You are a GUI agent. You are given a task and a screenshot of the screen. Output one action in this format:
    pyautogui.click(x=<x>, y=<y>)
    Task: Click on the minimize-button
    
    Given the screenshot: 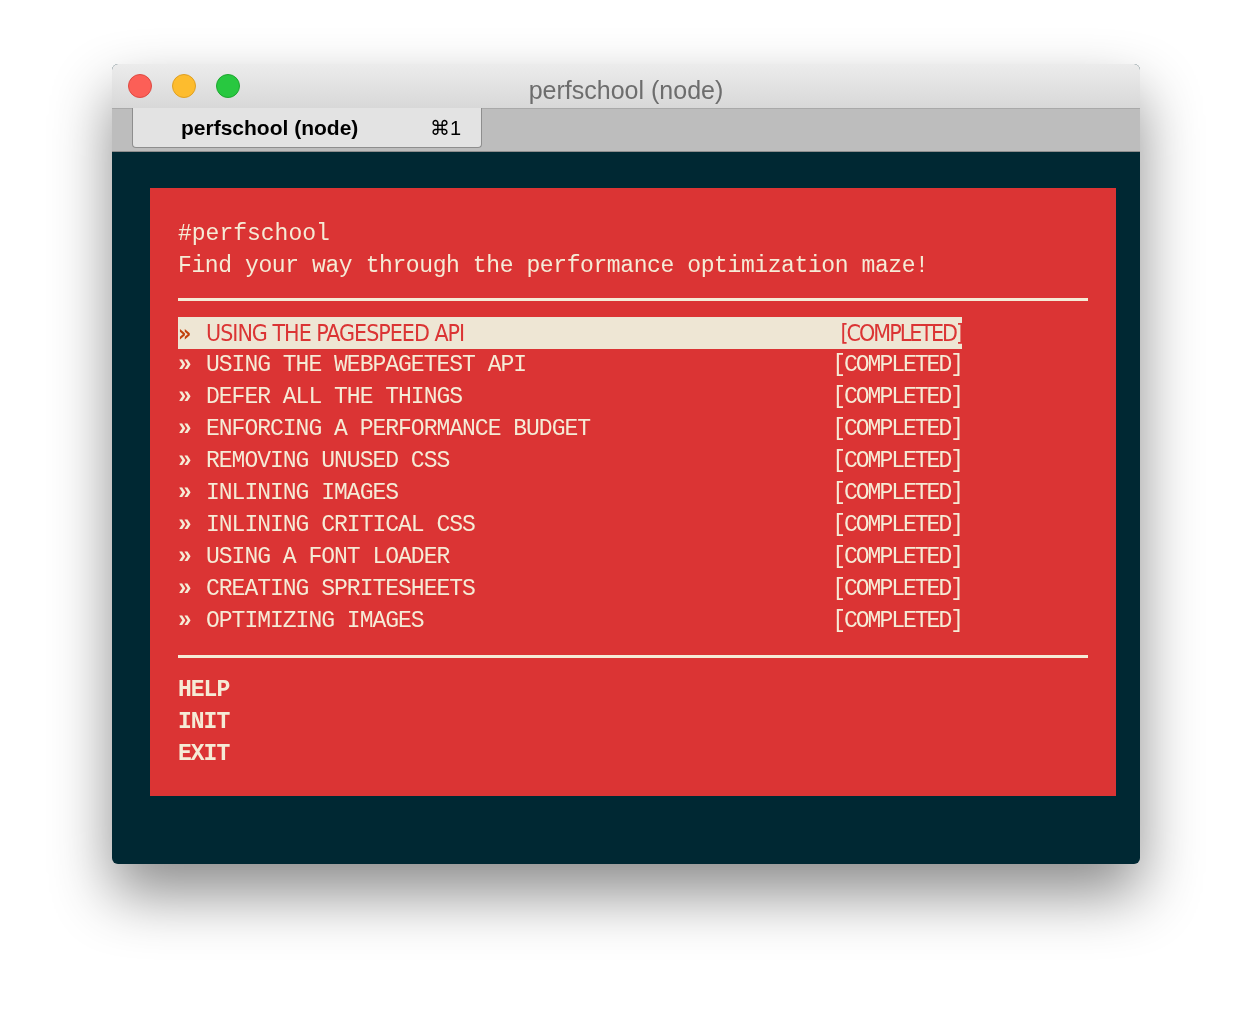 What is the action you would take?
    pyautogui.click(x=184, y=86)
    